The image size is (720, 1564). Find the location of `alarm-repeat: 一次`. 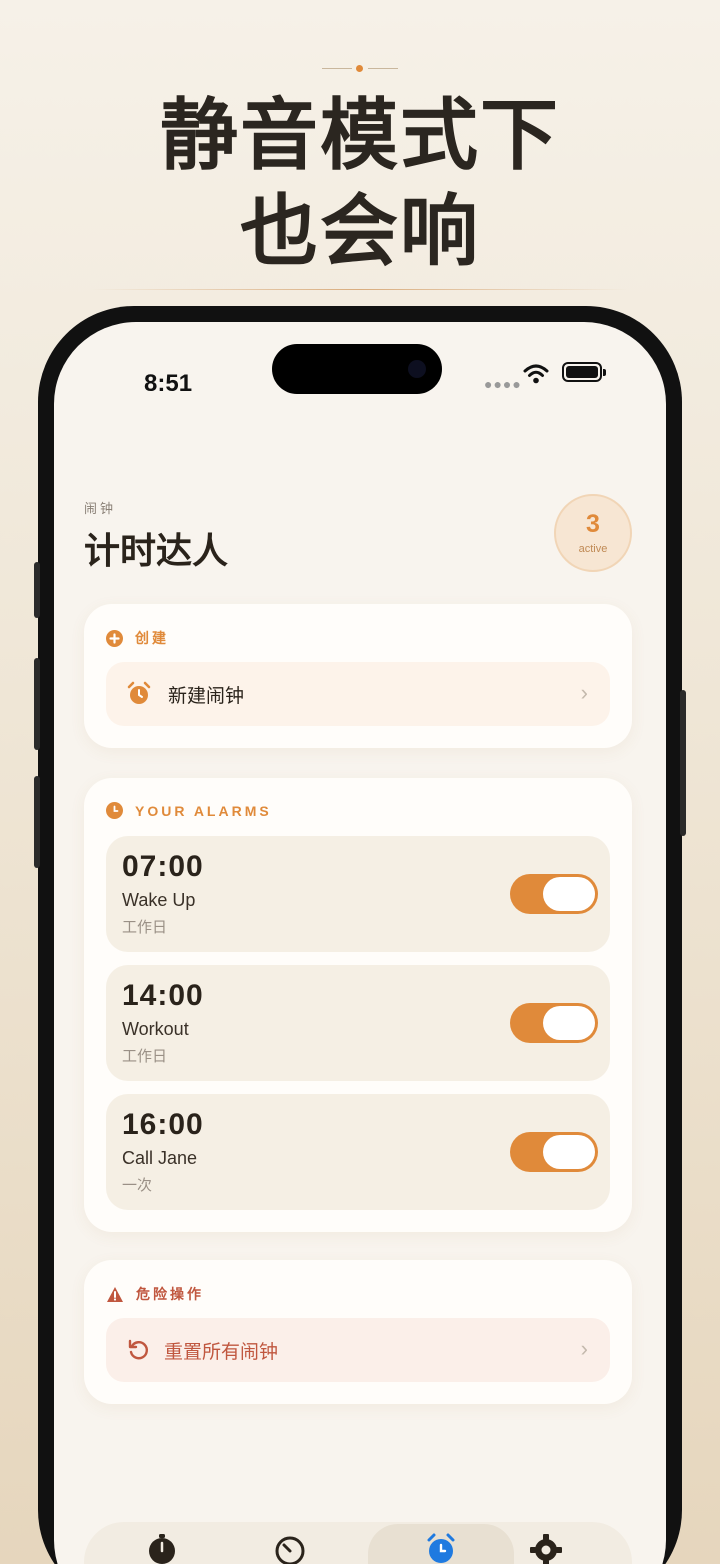

alarm-repeat: 一次 is located at coordinates (137, 1185).